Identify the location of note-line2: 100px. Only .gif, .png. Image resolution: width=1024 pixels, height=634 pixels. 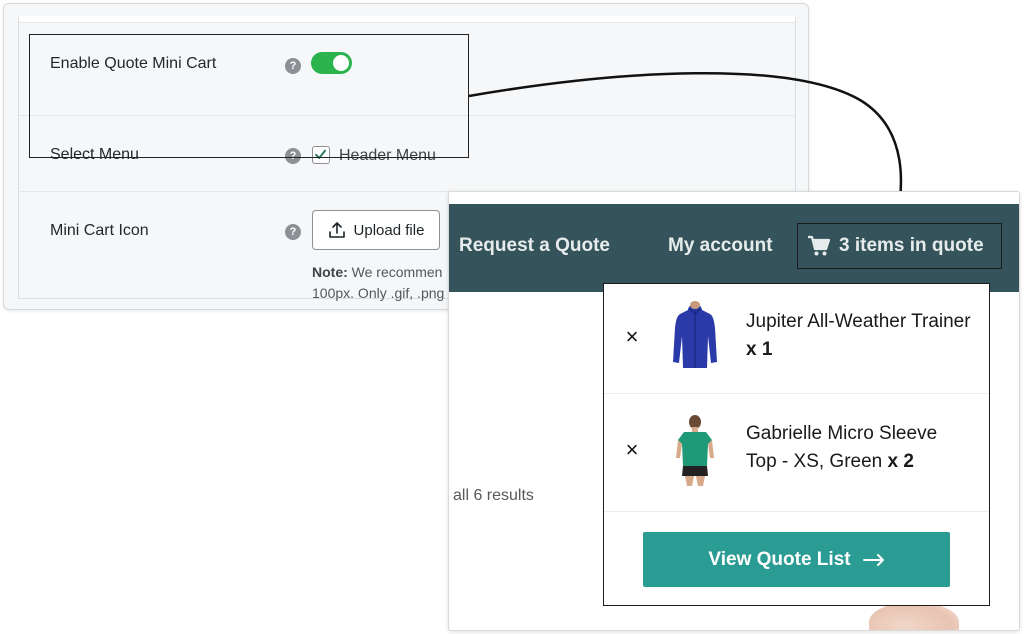
(378, 293).